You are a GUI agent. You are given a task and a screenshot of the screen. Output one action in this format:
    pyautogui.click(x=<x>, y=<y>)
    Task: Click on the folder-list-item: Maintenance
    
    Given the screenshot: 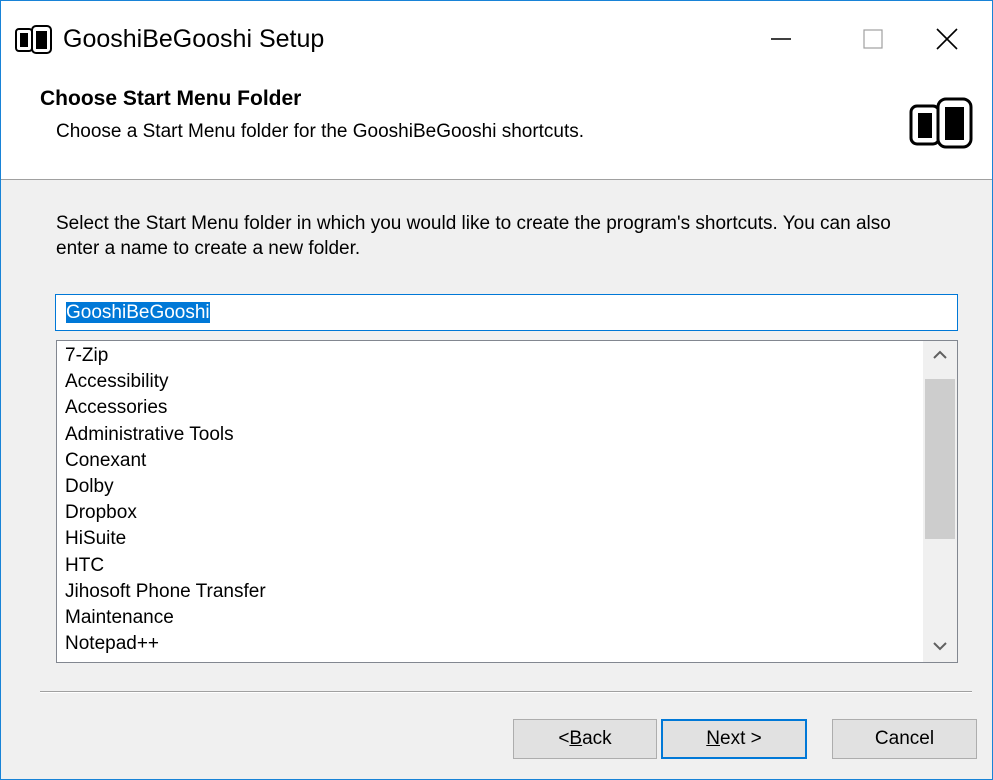 What is the action you would take?
    pyautogui.click(x=165, y=618)
    